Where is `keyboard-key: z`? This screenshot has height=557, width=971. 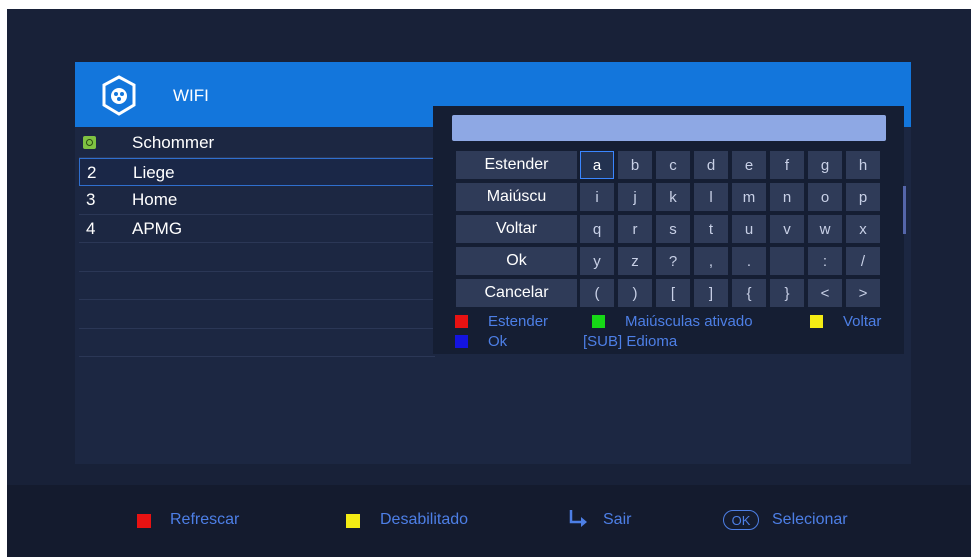 keyboard-key: z is located at coordinates (635, 261).